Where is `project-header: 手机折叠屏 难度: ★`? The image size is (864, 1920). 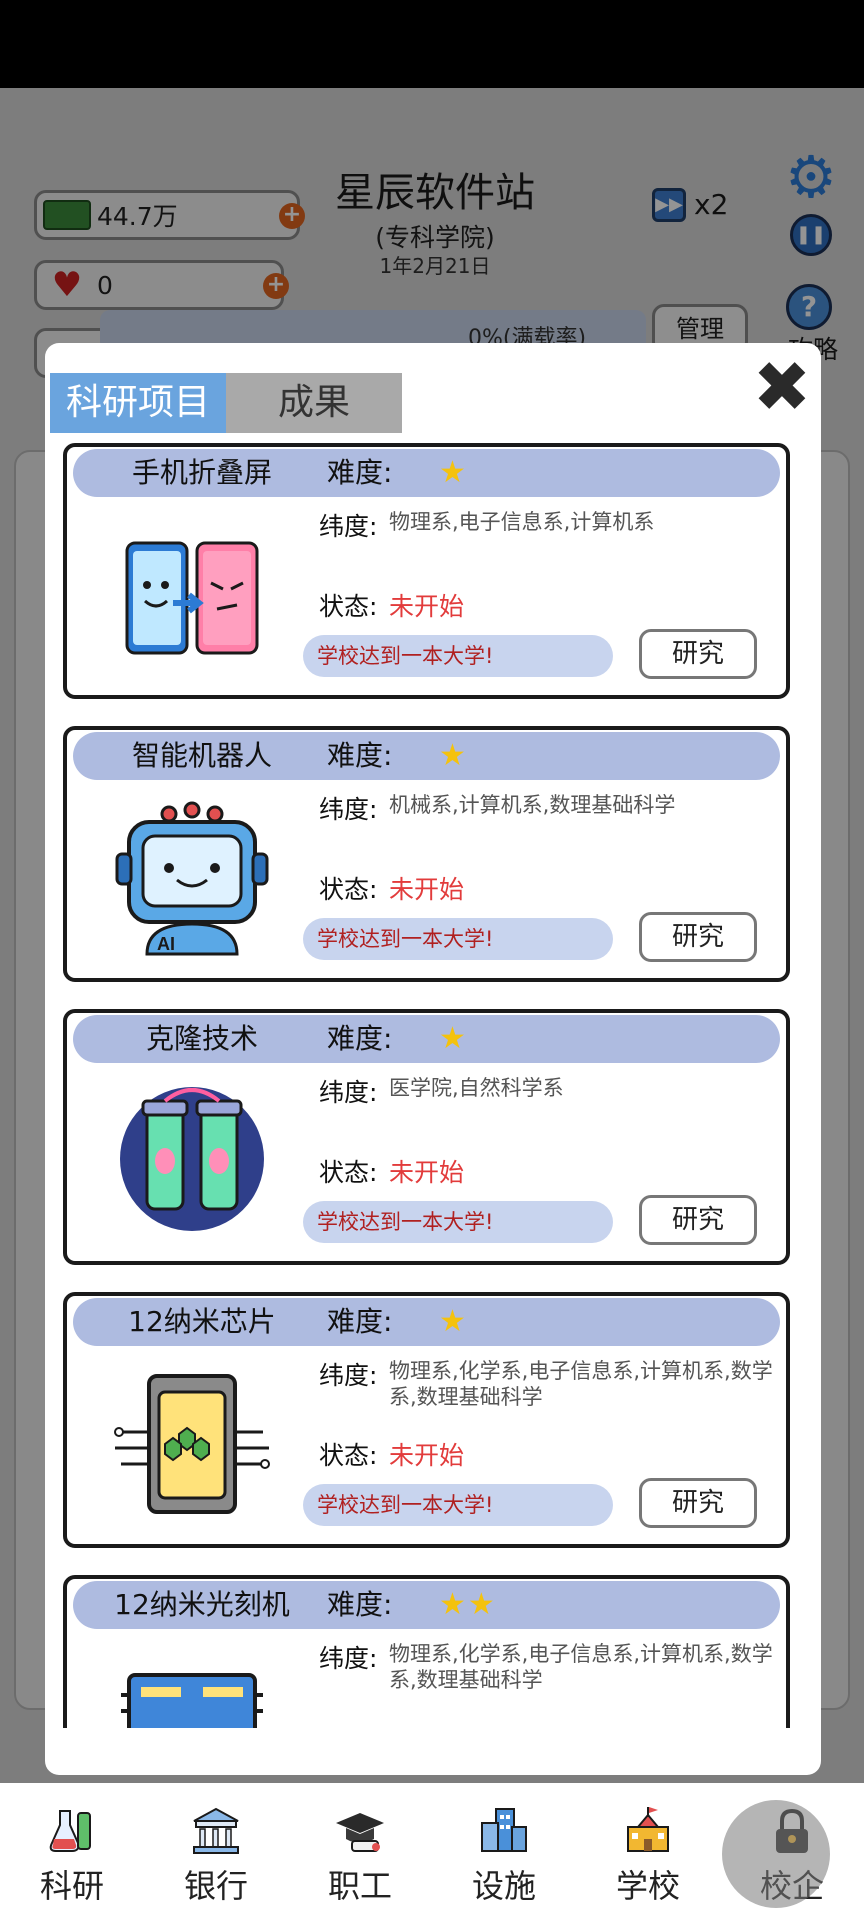 project-header: 手机折叠屏 难度: ★ is located at coordinates (426, 473).